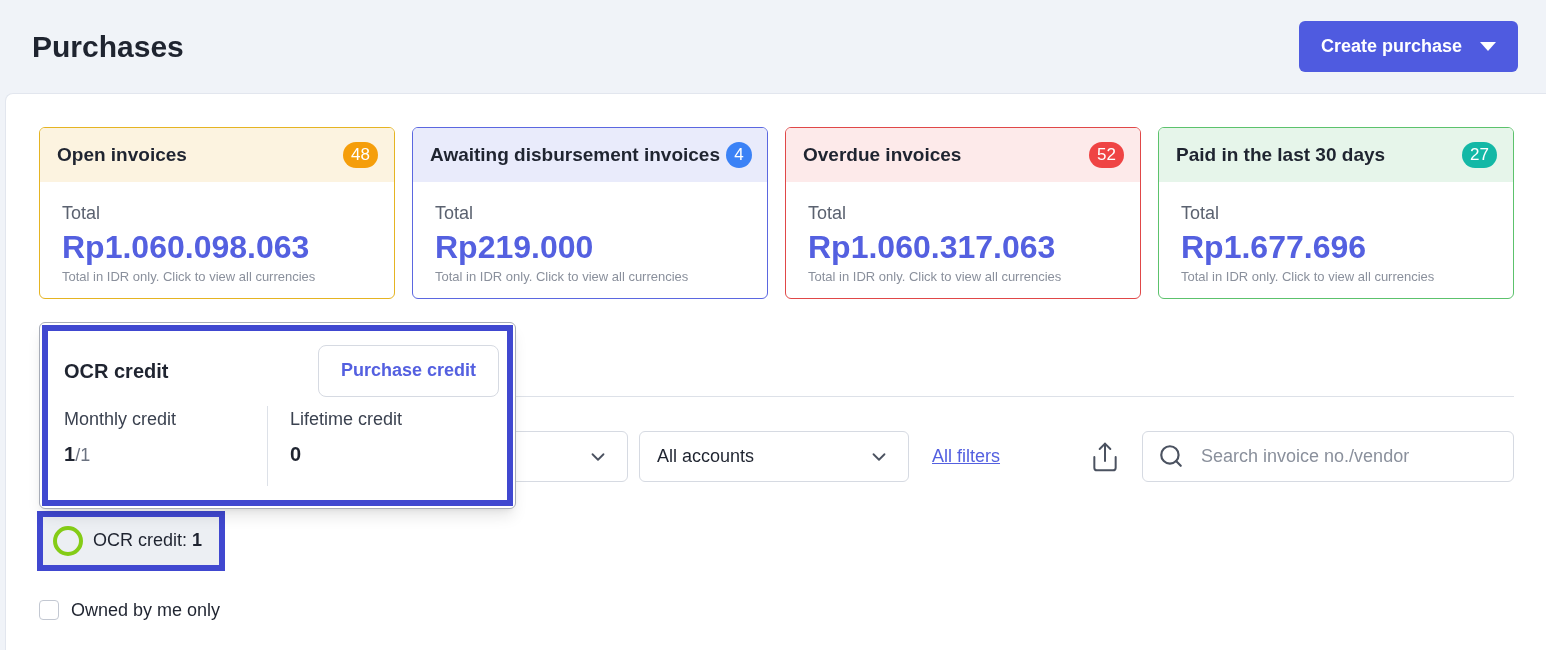 The height and width of the screenshot is (650, 1546). What do you see at coordinates (1408, 46) in the screenshot?
I see `create-purchase-button: Create purchase` at bounding box center [1408, 46].